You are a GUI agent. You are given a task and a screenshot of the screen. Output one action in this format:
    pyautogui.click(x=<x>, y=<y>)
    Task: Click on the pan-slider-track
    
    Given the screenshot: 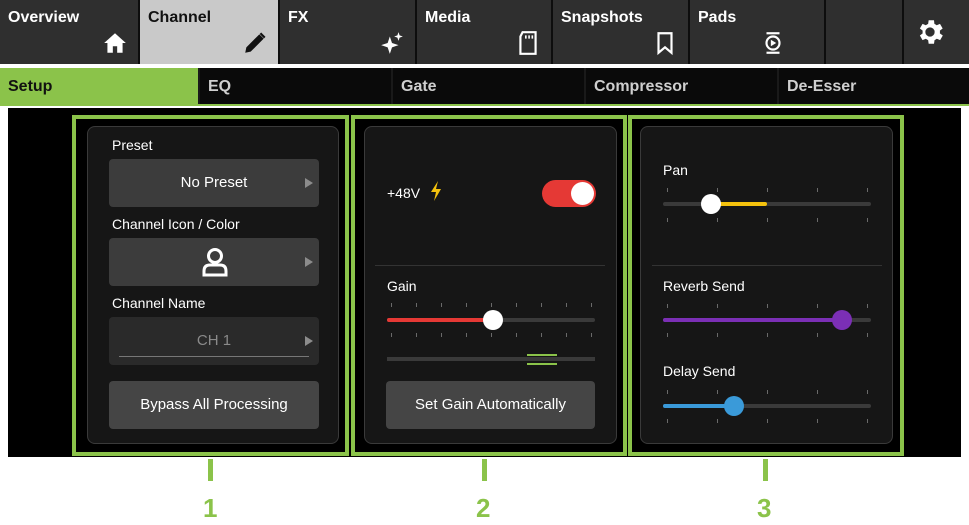 What is the action you would take?
    pyautogui.click(x=767, y=204)
    